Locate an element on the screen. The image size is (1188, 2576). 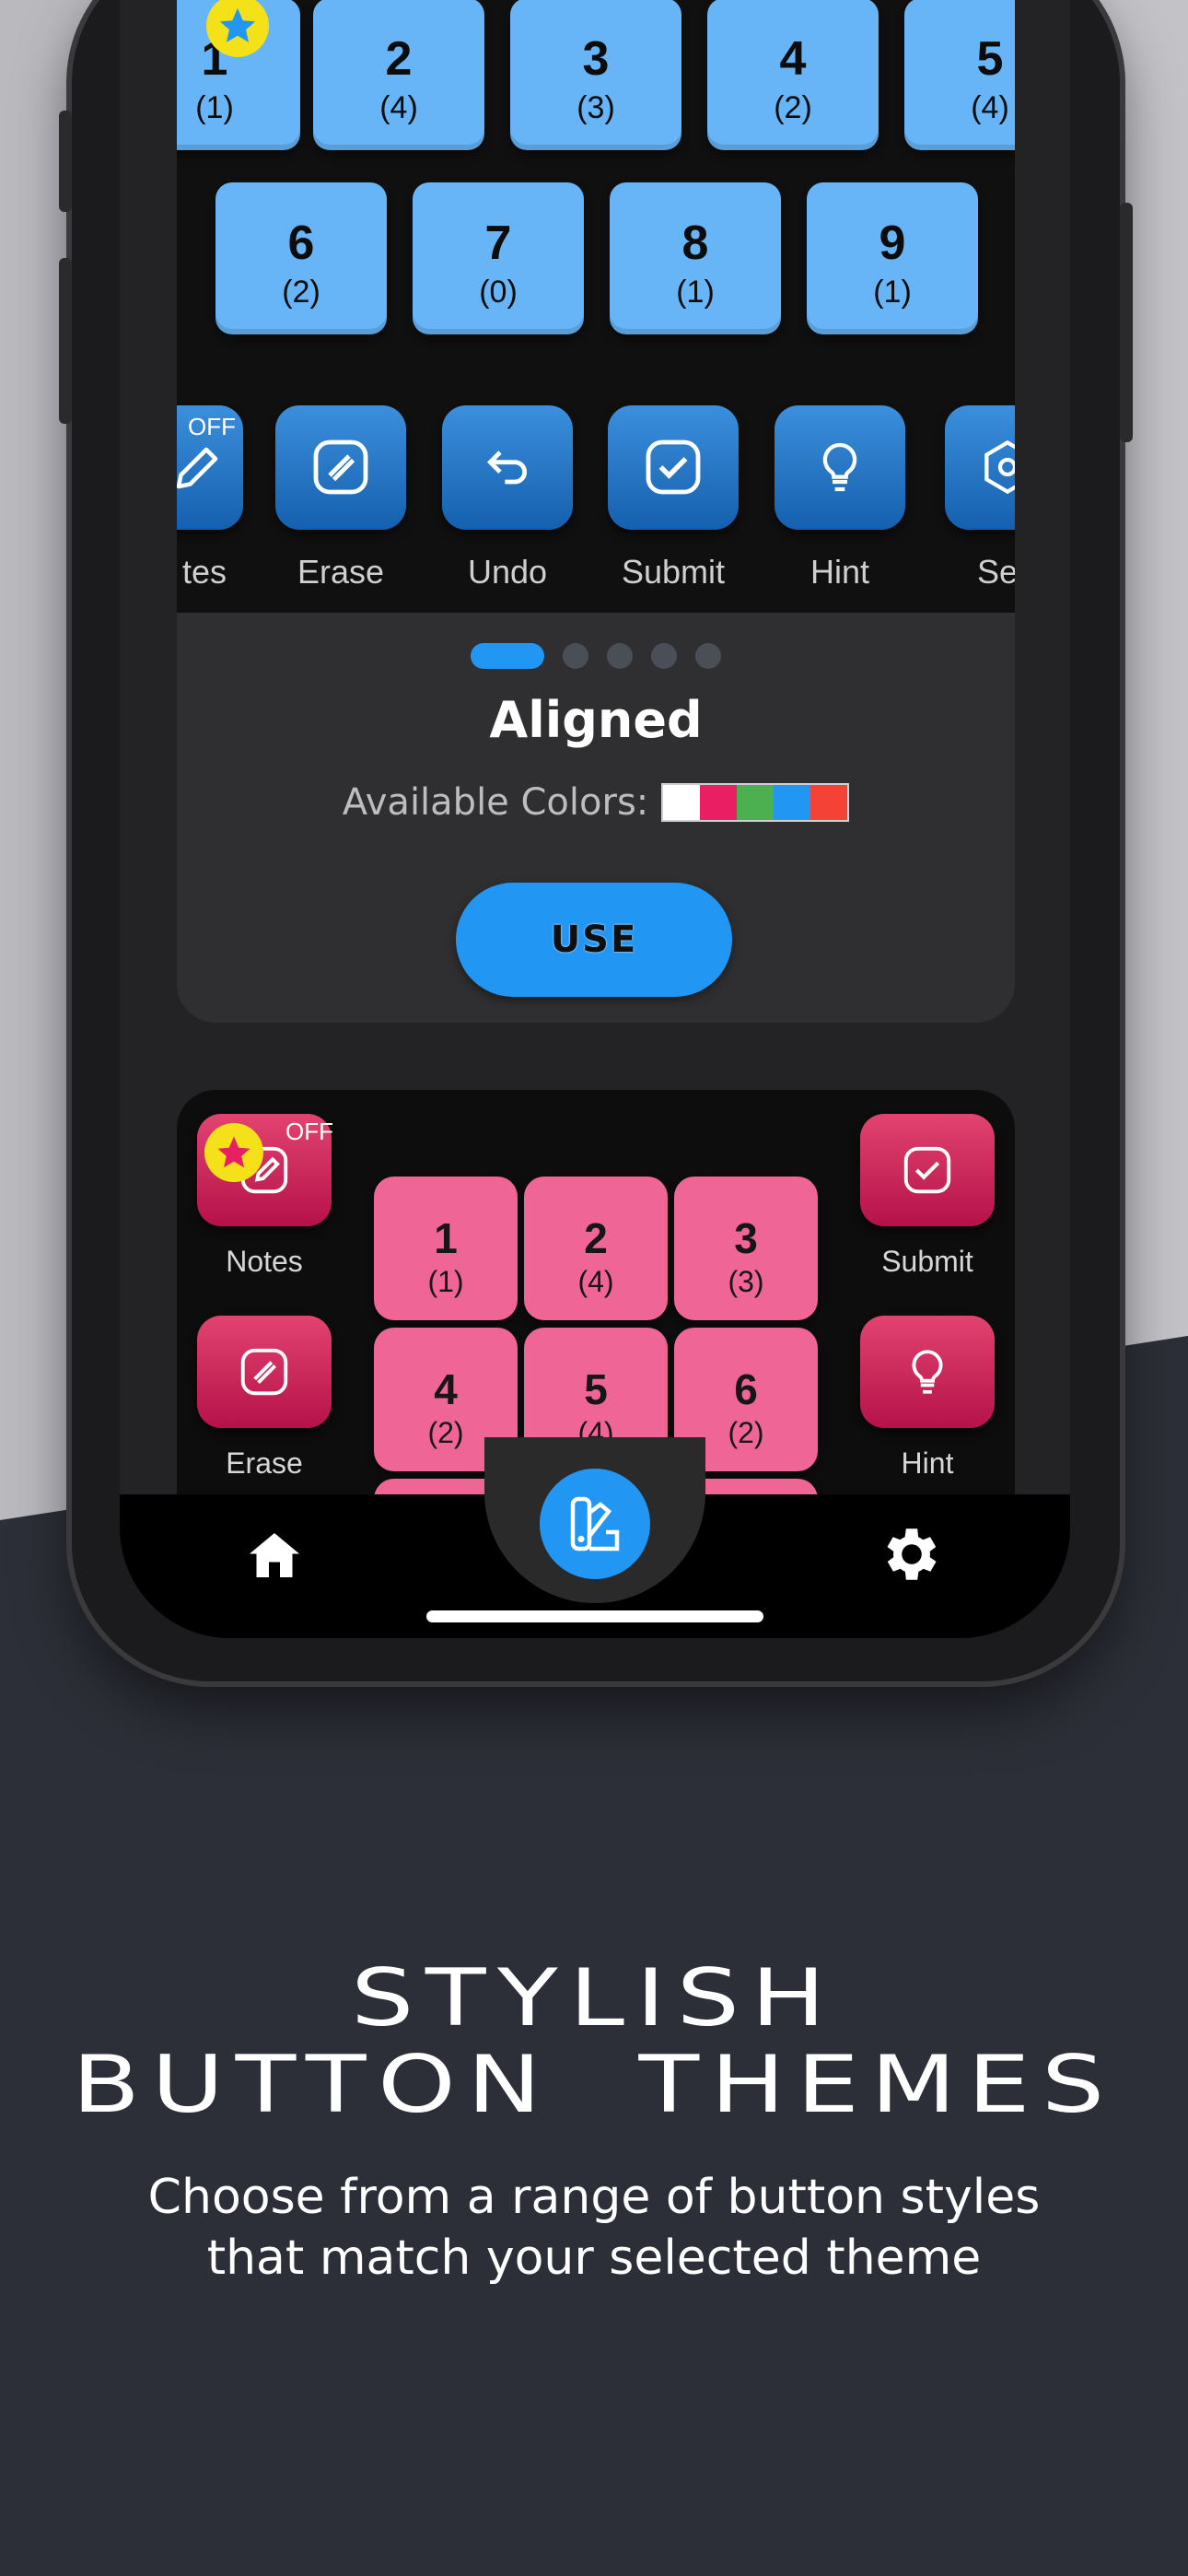
star-icon is located at coordinates (233, 1152).